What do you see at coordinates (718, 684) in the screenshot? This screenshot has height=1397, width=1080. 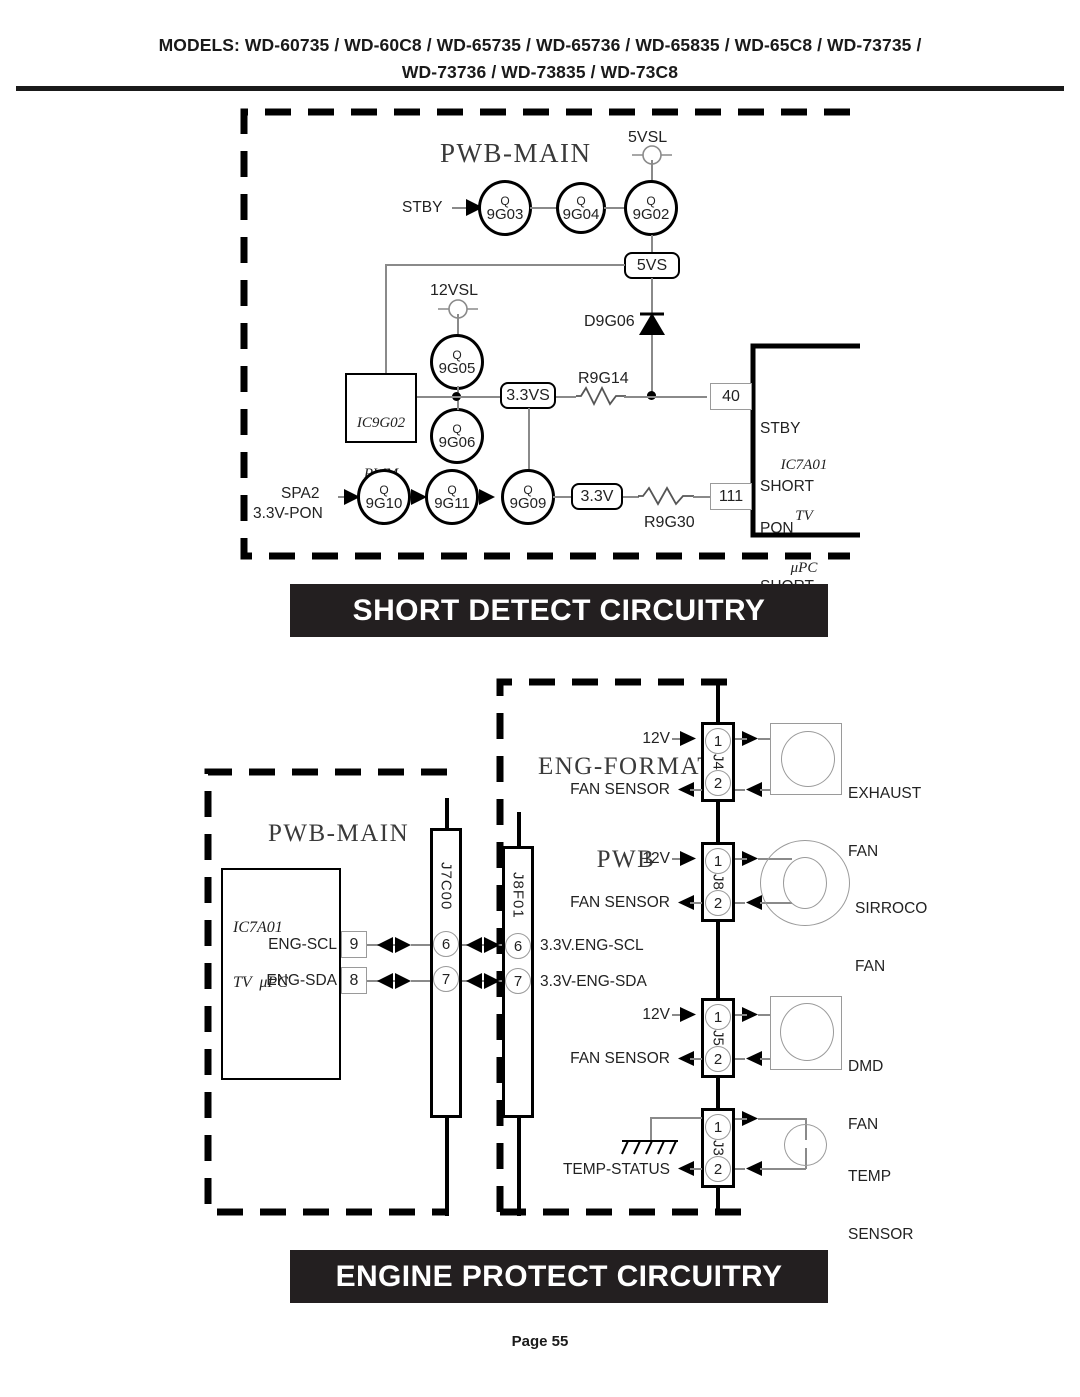 I see `bus-eng-format-top-run` at bounding box center [718, 684].